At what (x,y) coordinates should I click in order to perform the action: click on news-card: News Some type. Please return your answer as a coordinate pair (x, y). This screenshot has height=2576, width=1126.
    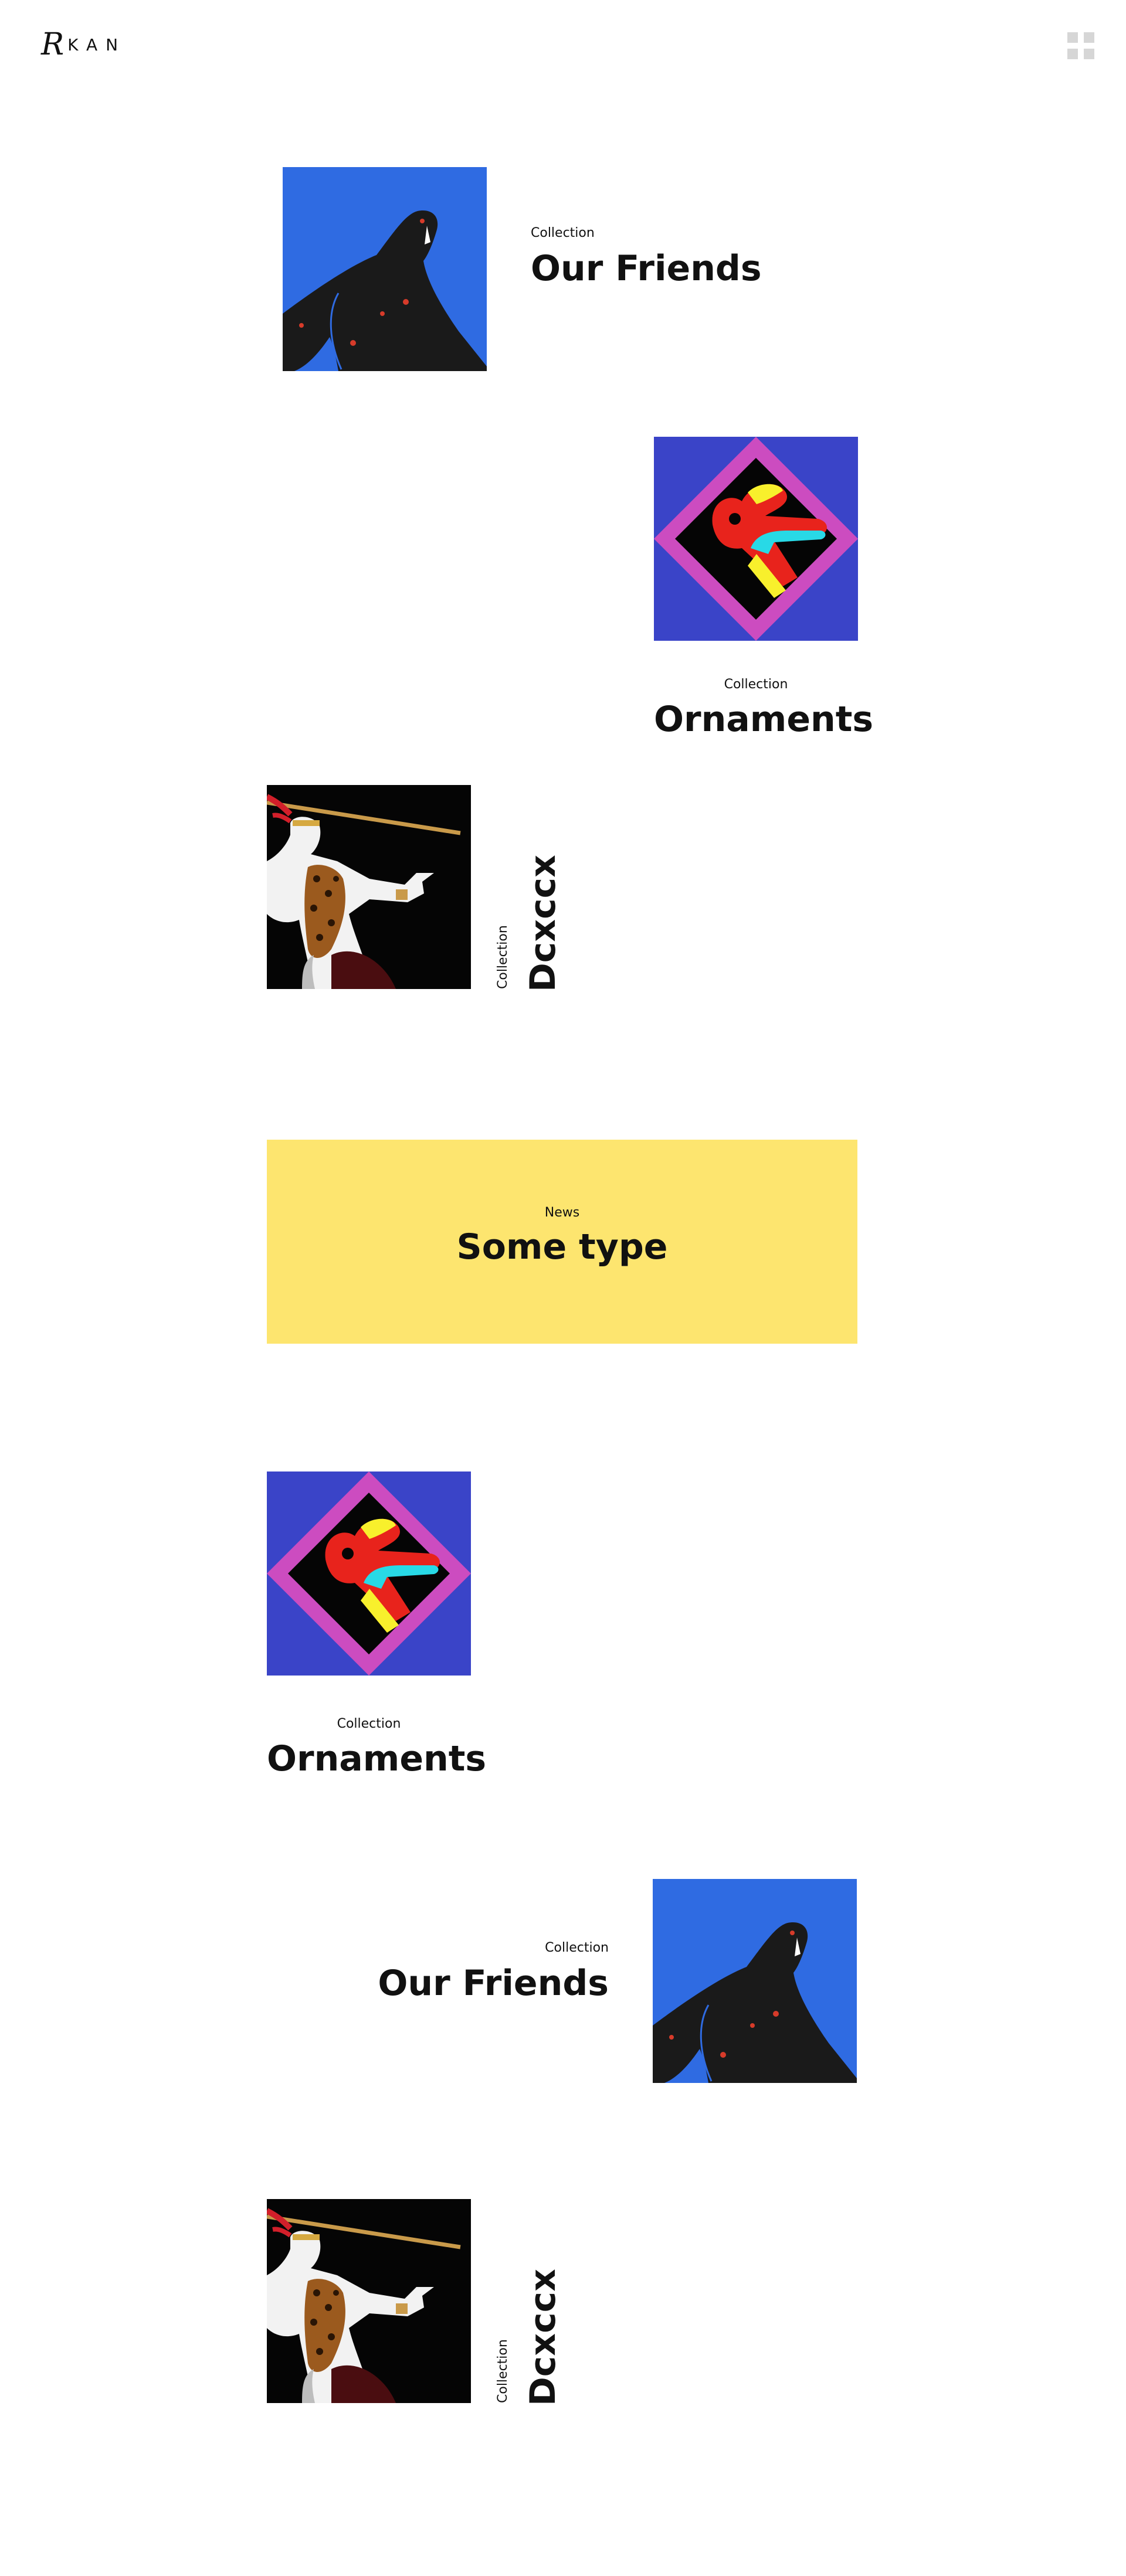
    Looking at the image, I should click on (562, 1242).